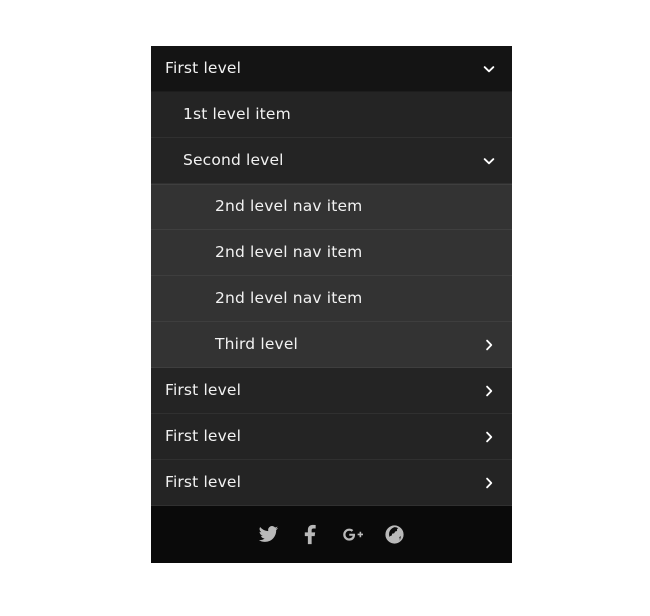 The width and height of the screenshot is (650, 616). Describe the element at coordinates (237, 113) in the screenshot. I see `nav-item-label: 1st level item` at that location.